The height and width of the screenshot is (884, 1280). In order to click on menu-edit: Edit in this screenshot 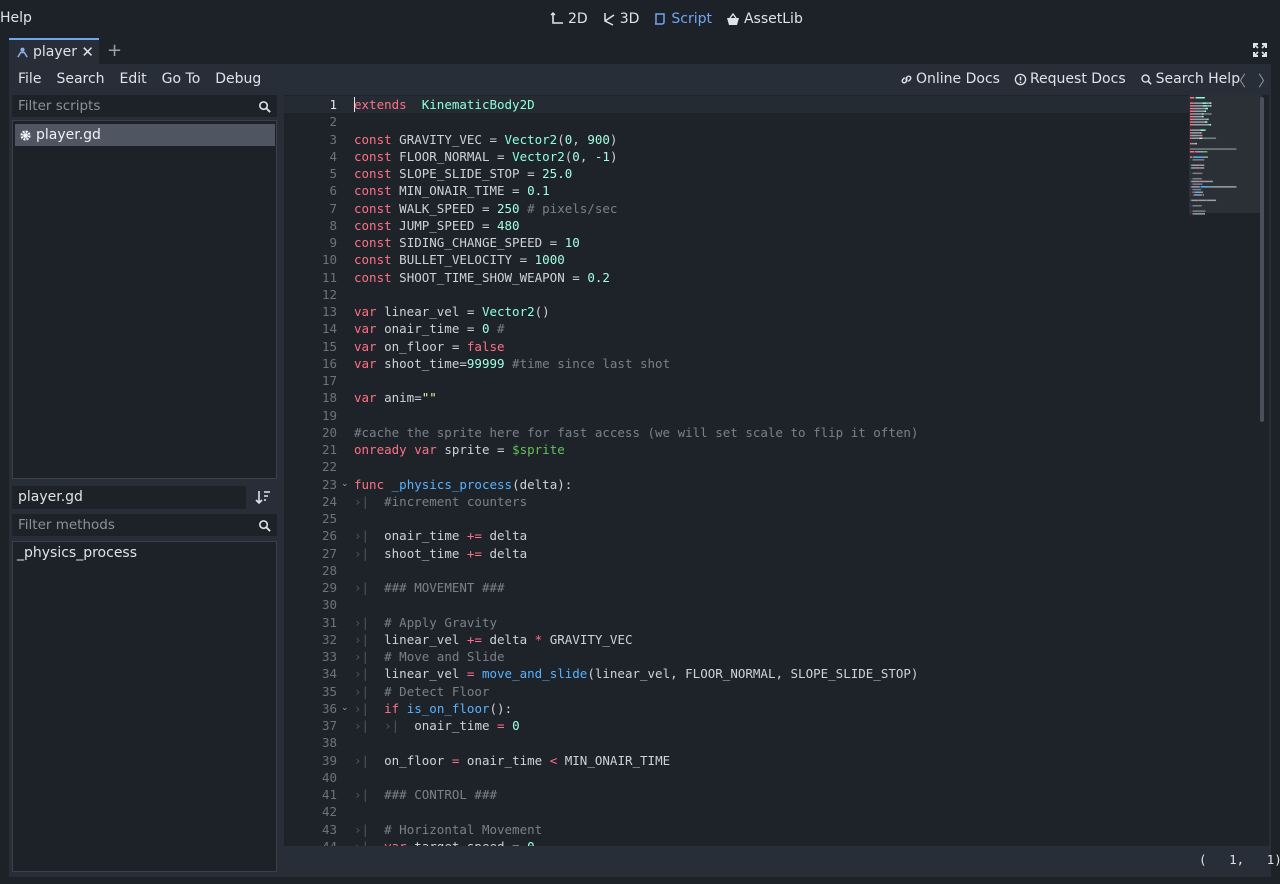, I will do `click(133, 79)`.